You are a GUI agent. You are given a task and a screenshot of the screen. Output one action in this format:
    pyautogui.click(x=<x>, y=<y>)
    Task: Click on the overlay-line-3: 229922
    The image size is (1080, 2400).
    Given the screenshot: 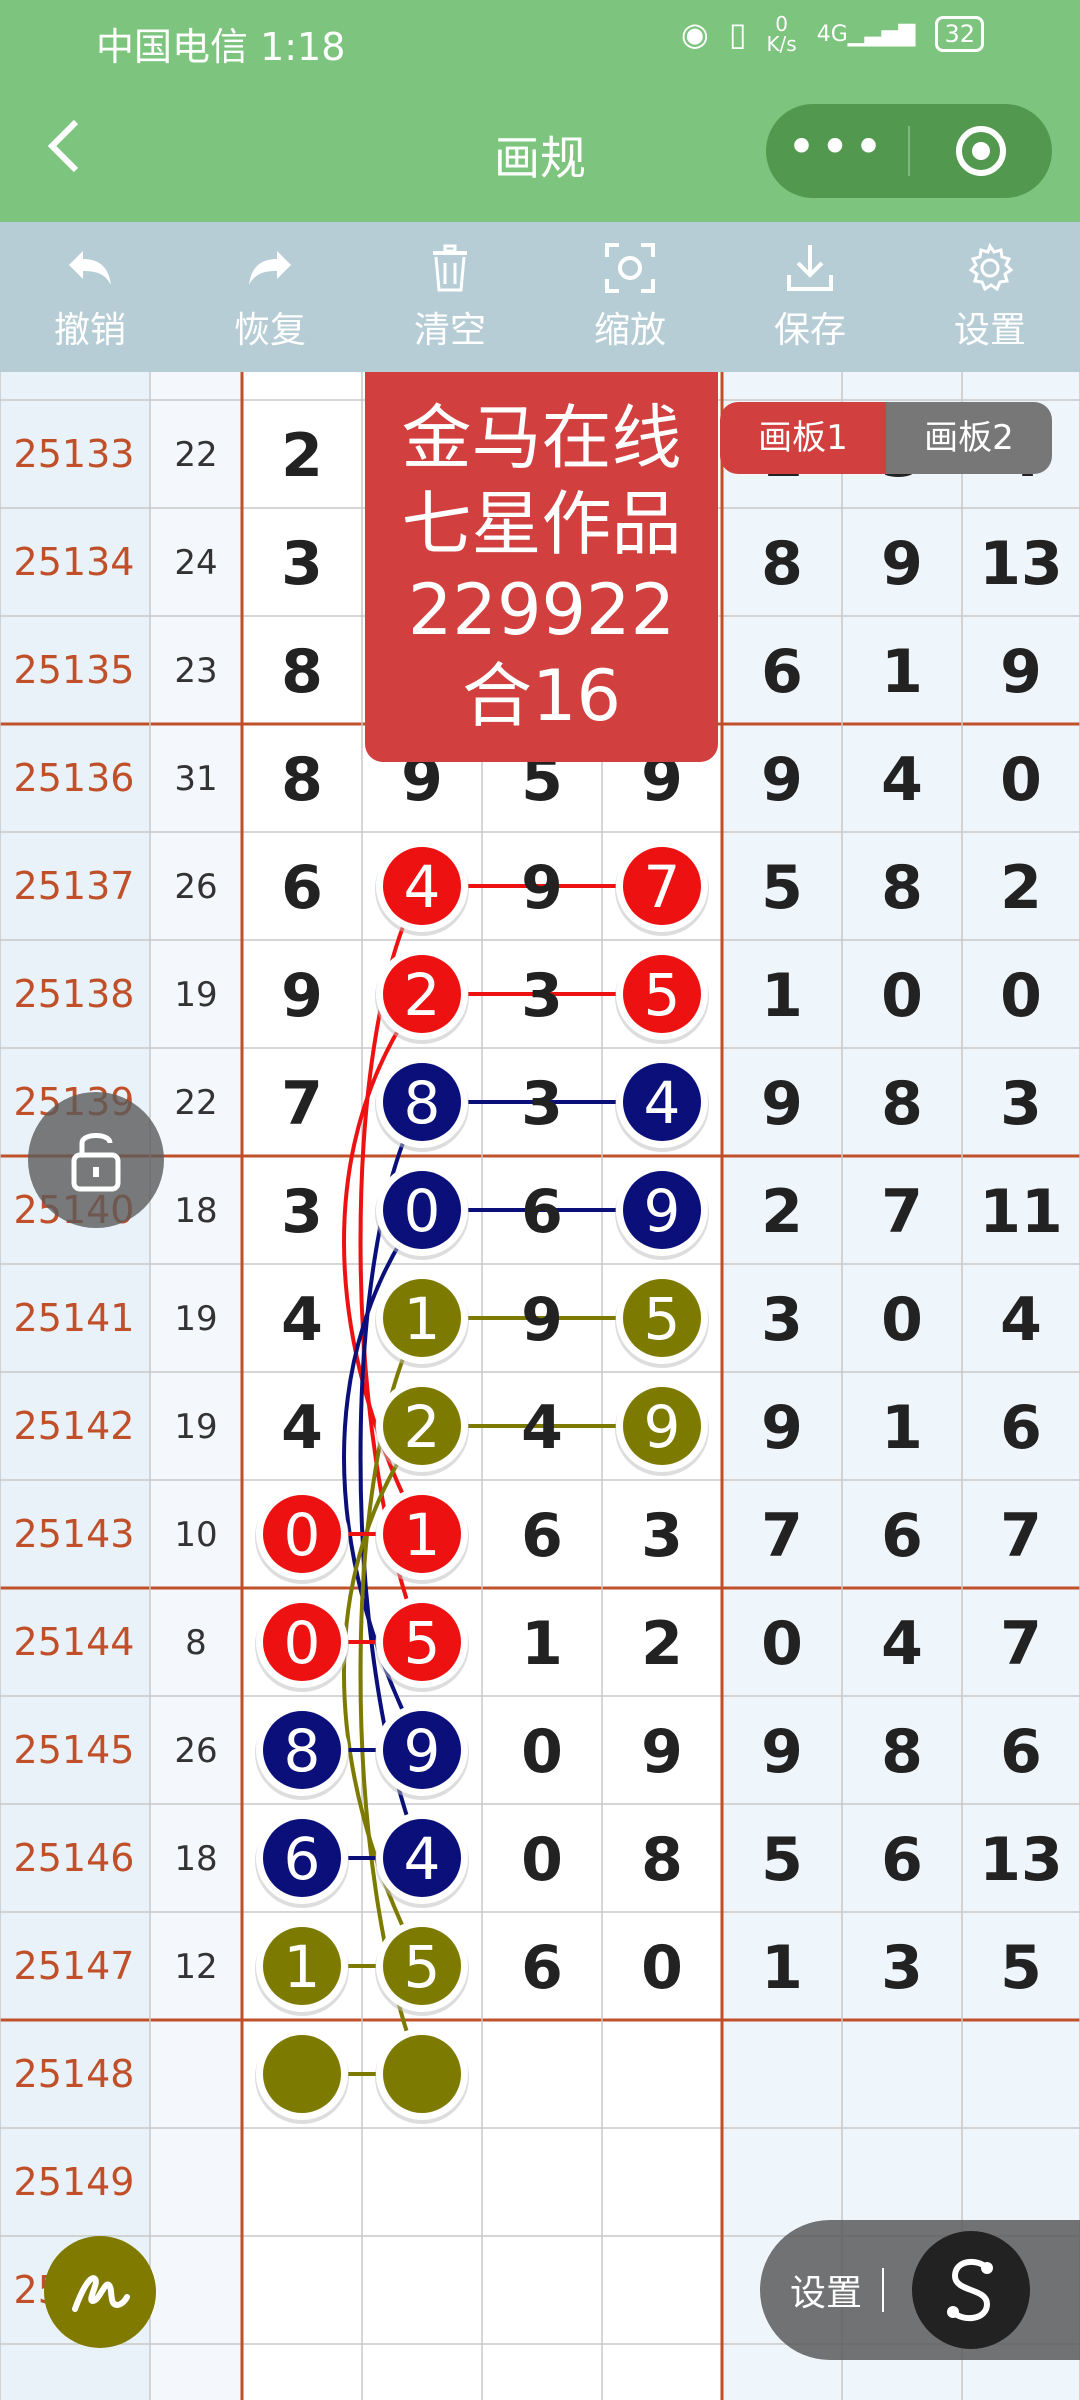 What is the action you would take?
    pyautogui.click(x=541, y=610)
    